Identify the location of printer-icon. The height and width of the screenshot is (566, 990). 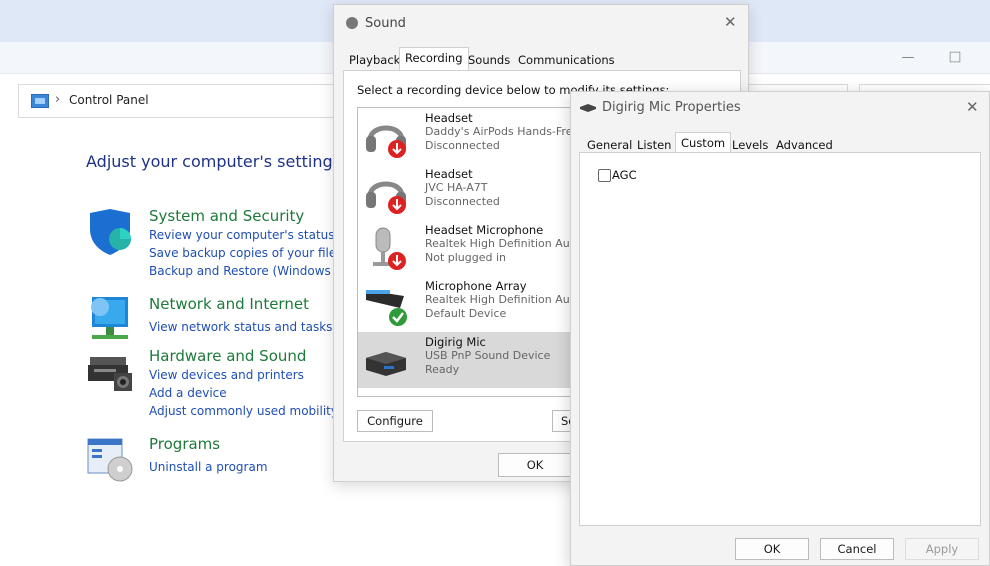
(110, 374).